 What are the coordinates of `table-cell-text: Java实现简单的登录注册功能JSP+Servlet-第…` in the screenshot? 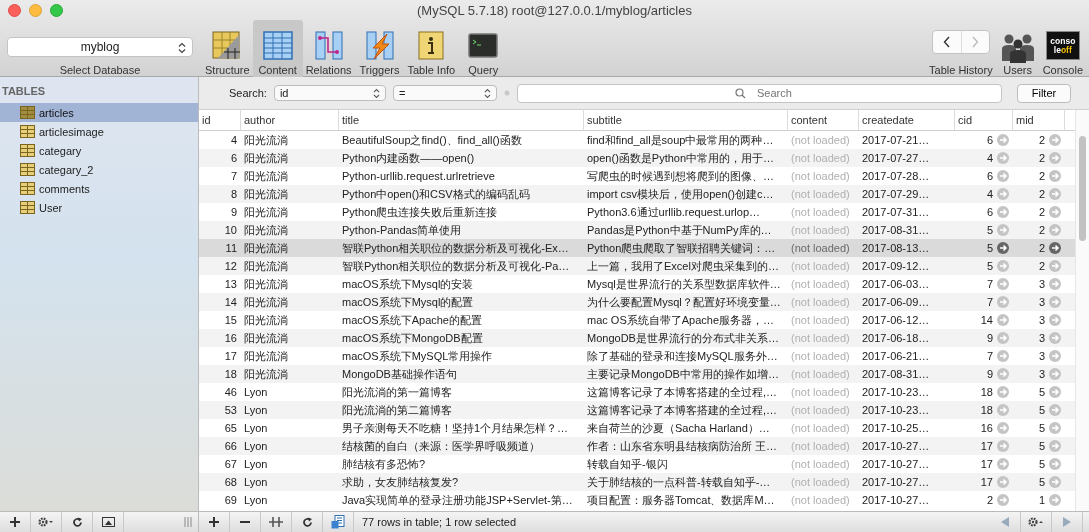 It's located at (457, 500).